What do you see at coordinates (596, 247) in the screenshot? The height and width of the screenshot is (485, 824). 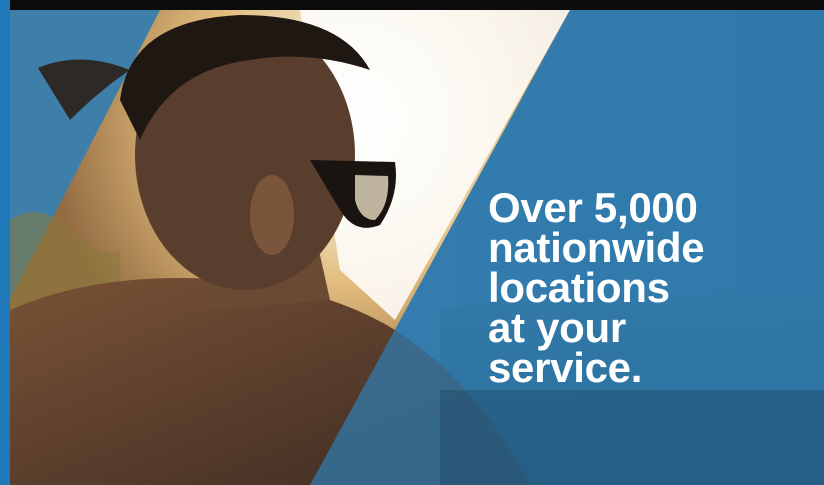 I see `headline-line-2: nationwide` at bounding box center [596, 247].